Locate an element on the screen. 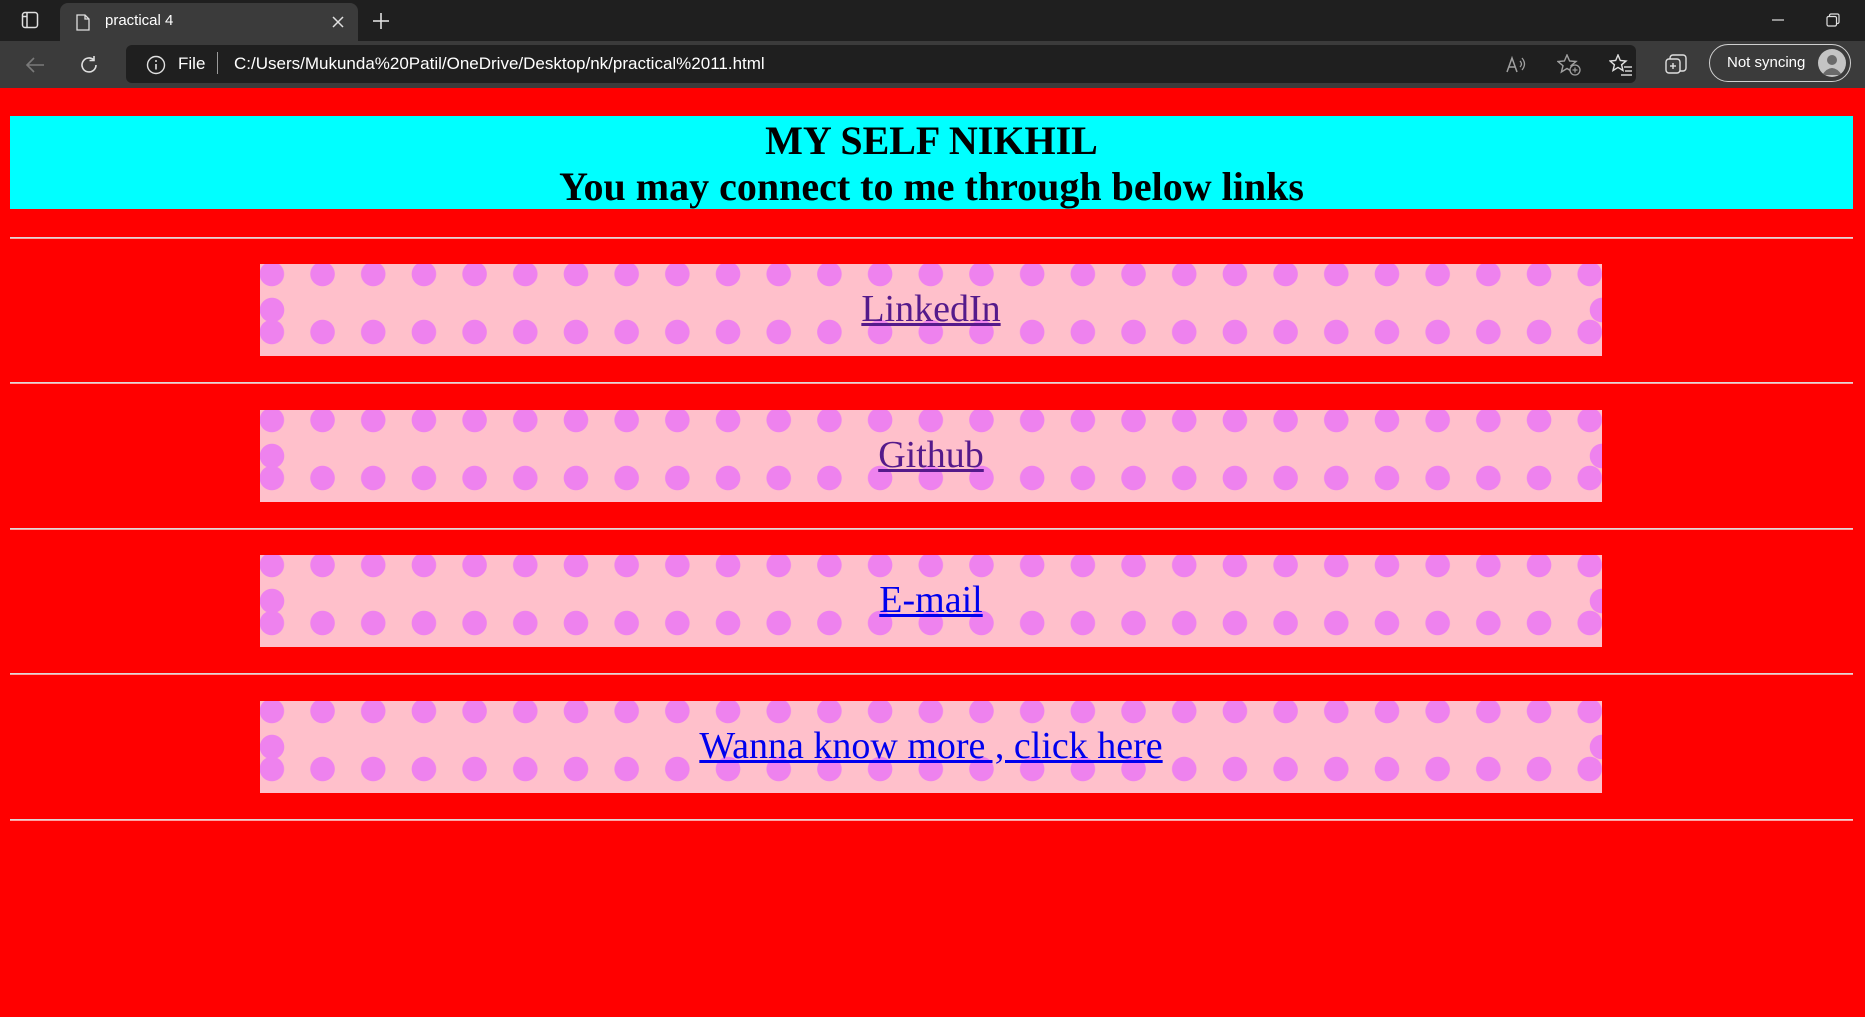 Image resolution: width=1865 pixels, height=1017 pixels. tab-title: practical 4 is located at coordinates (139, 20).